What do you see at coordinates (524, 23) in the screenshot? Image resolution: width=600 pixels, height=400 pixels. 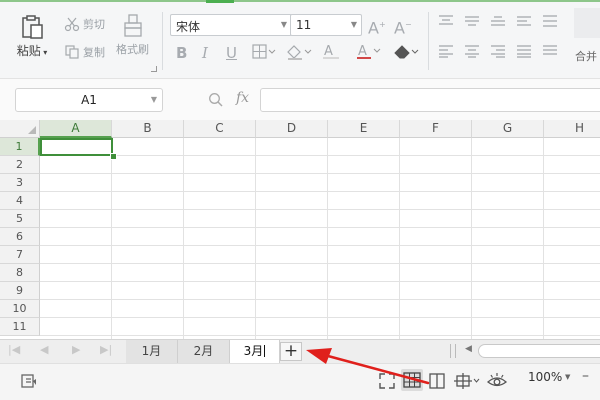 I see `wrap-text-icon` at bounding box center [524, 23].